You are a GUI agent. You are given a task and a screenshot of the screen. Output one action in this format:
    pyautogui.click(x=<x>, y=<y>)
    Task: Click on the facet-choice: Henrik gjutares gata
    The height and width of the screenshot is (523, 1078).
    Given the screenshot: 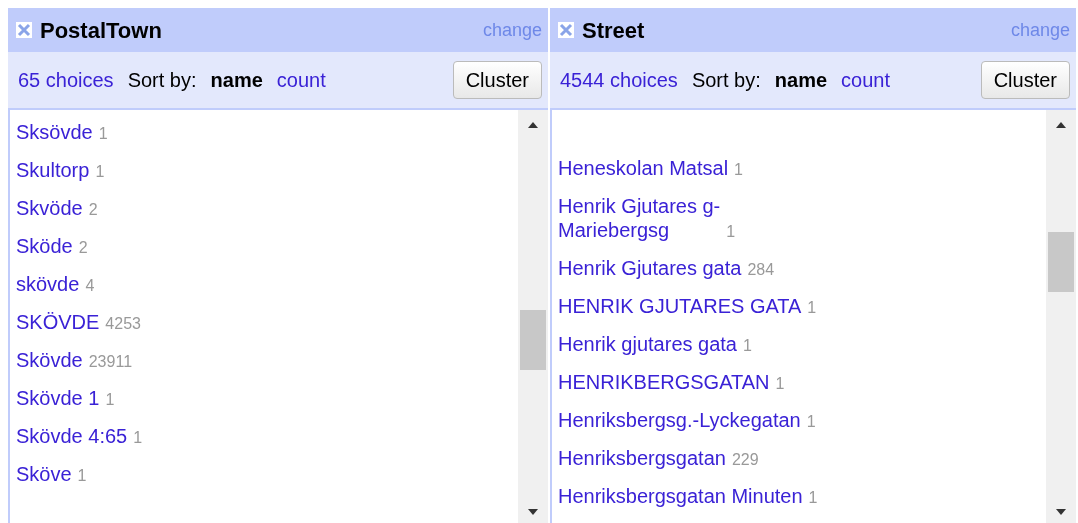 What is the action you would take?
    pyautogui.click(x=647, y=344)
    